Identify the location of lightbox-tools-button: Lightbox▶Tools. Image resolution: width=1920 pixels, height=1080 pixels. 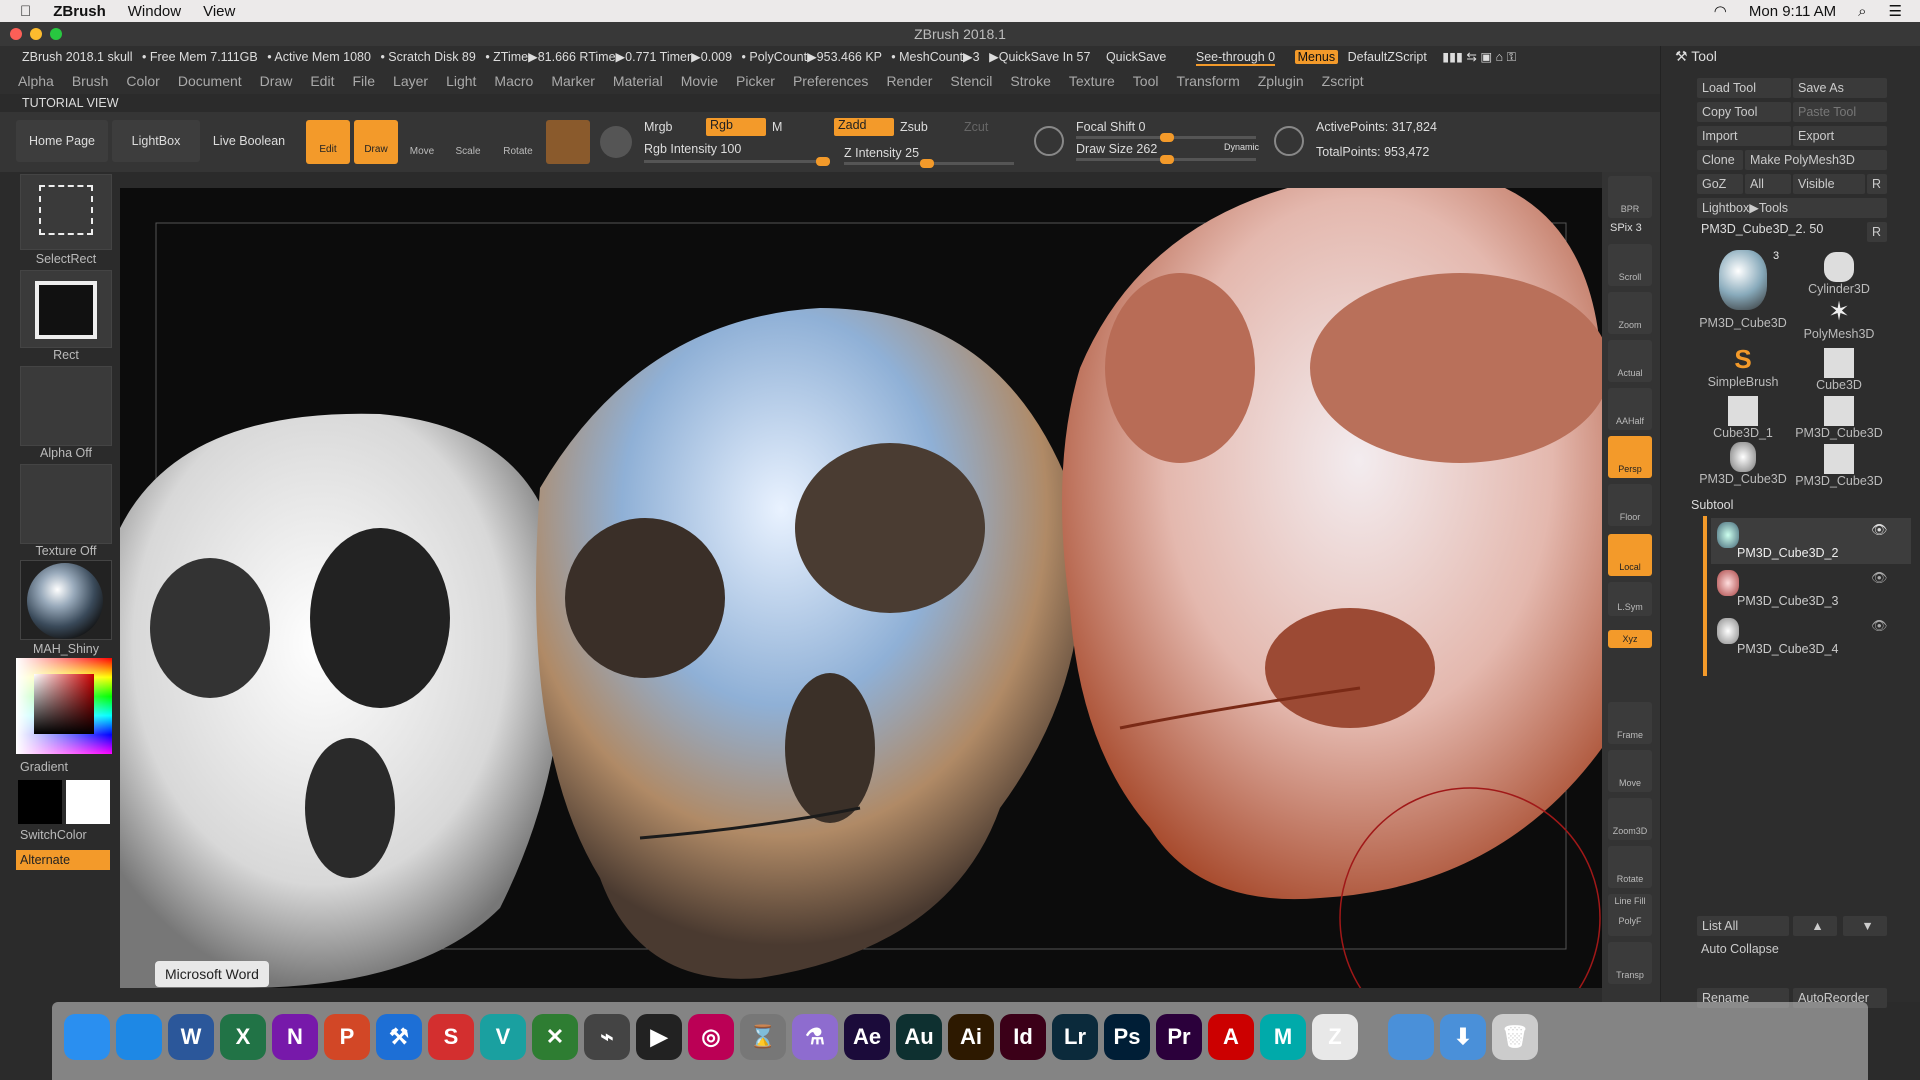
(1792, 208).